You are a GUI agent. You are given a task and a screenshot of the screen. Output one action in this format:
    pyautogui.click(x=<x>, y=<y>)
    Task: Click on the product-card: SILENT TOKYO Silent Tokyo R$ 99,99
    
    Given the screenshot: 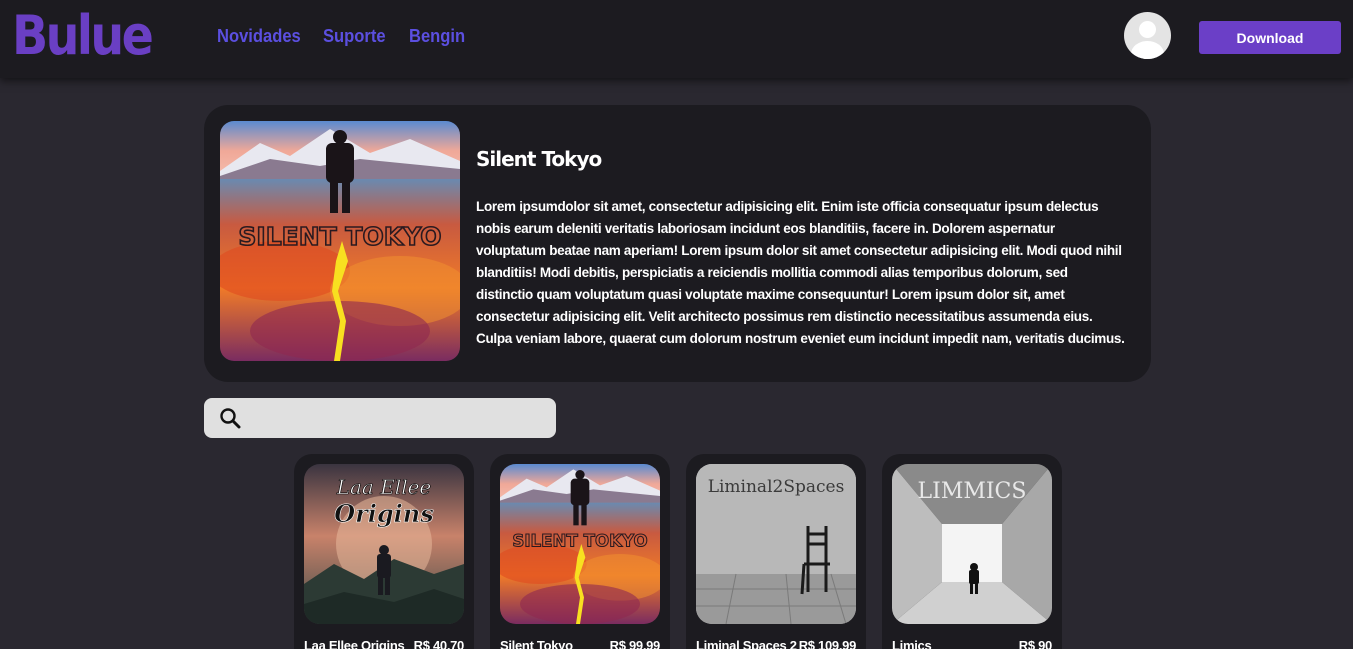 What is the action you would take?
    pyautogui.click(x=580, y=551)
    